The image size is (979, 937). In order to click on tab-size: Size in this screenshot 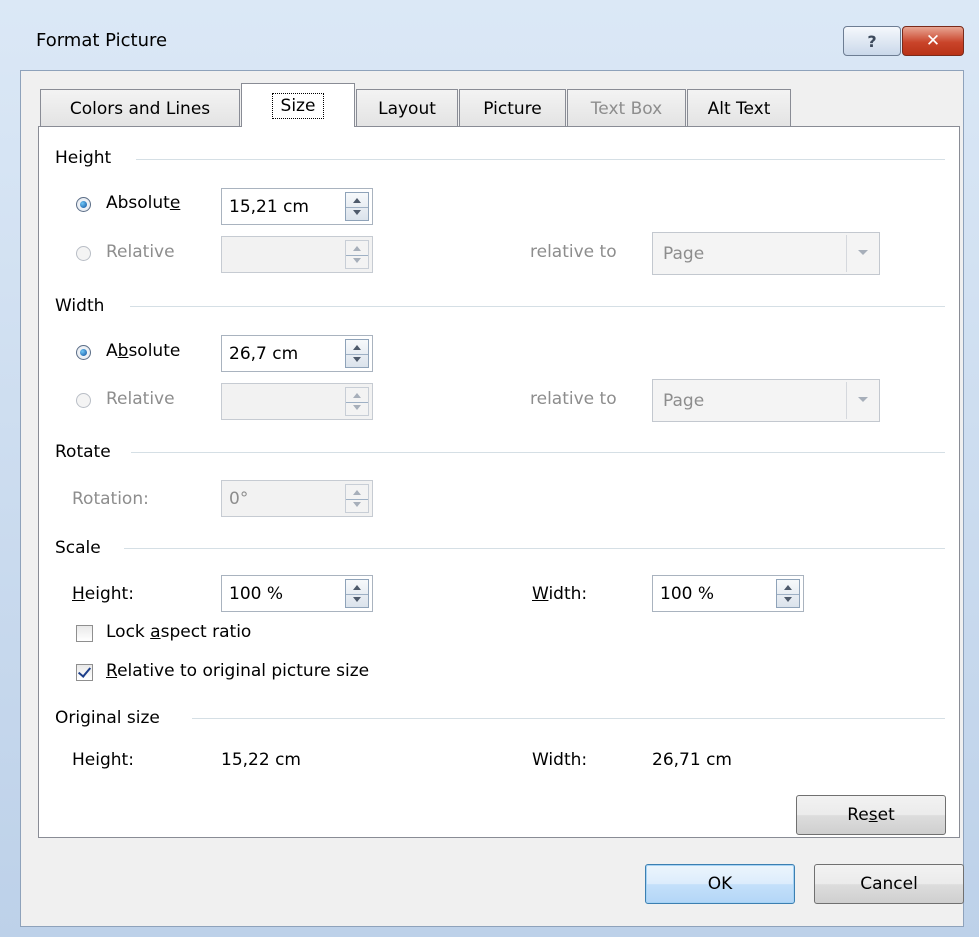, I will do `click(298, 105)`.